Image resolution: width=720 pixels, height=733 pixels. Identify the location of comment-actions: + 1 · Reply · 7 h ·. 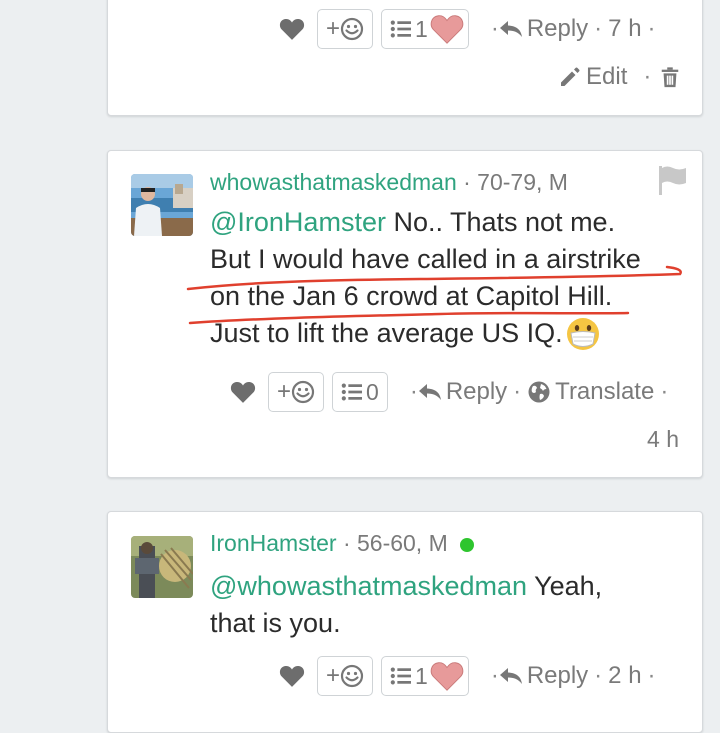
(470, 29).